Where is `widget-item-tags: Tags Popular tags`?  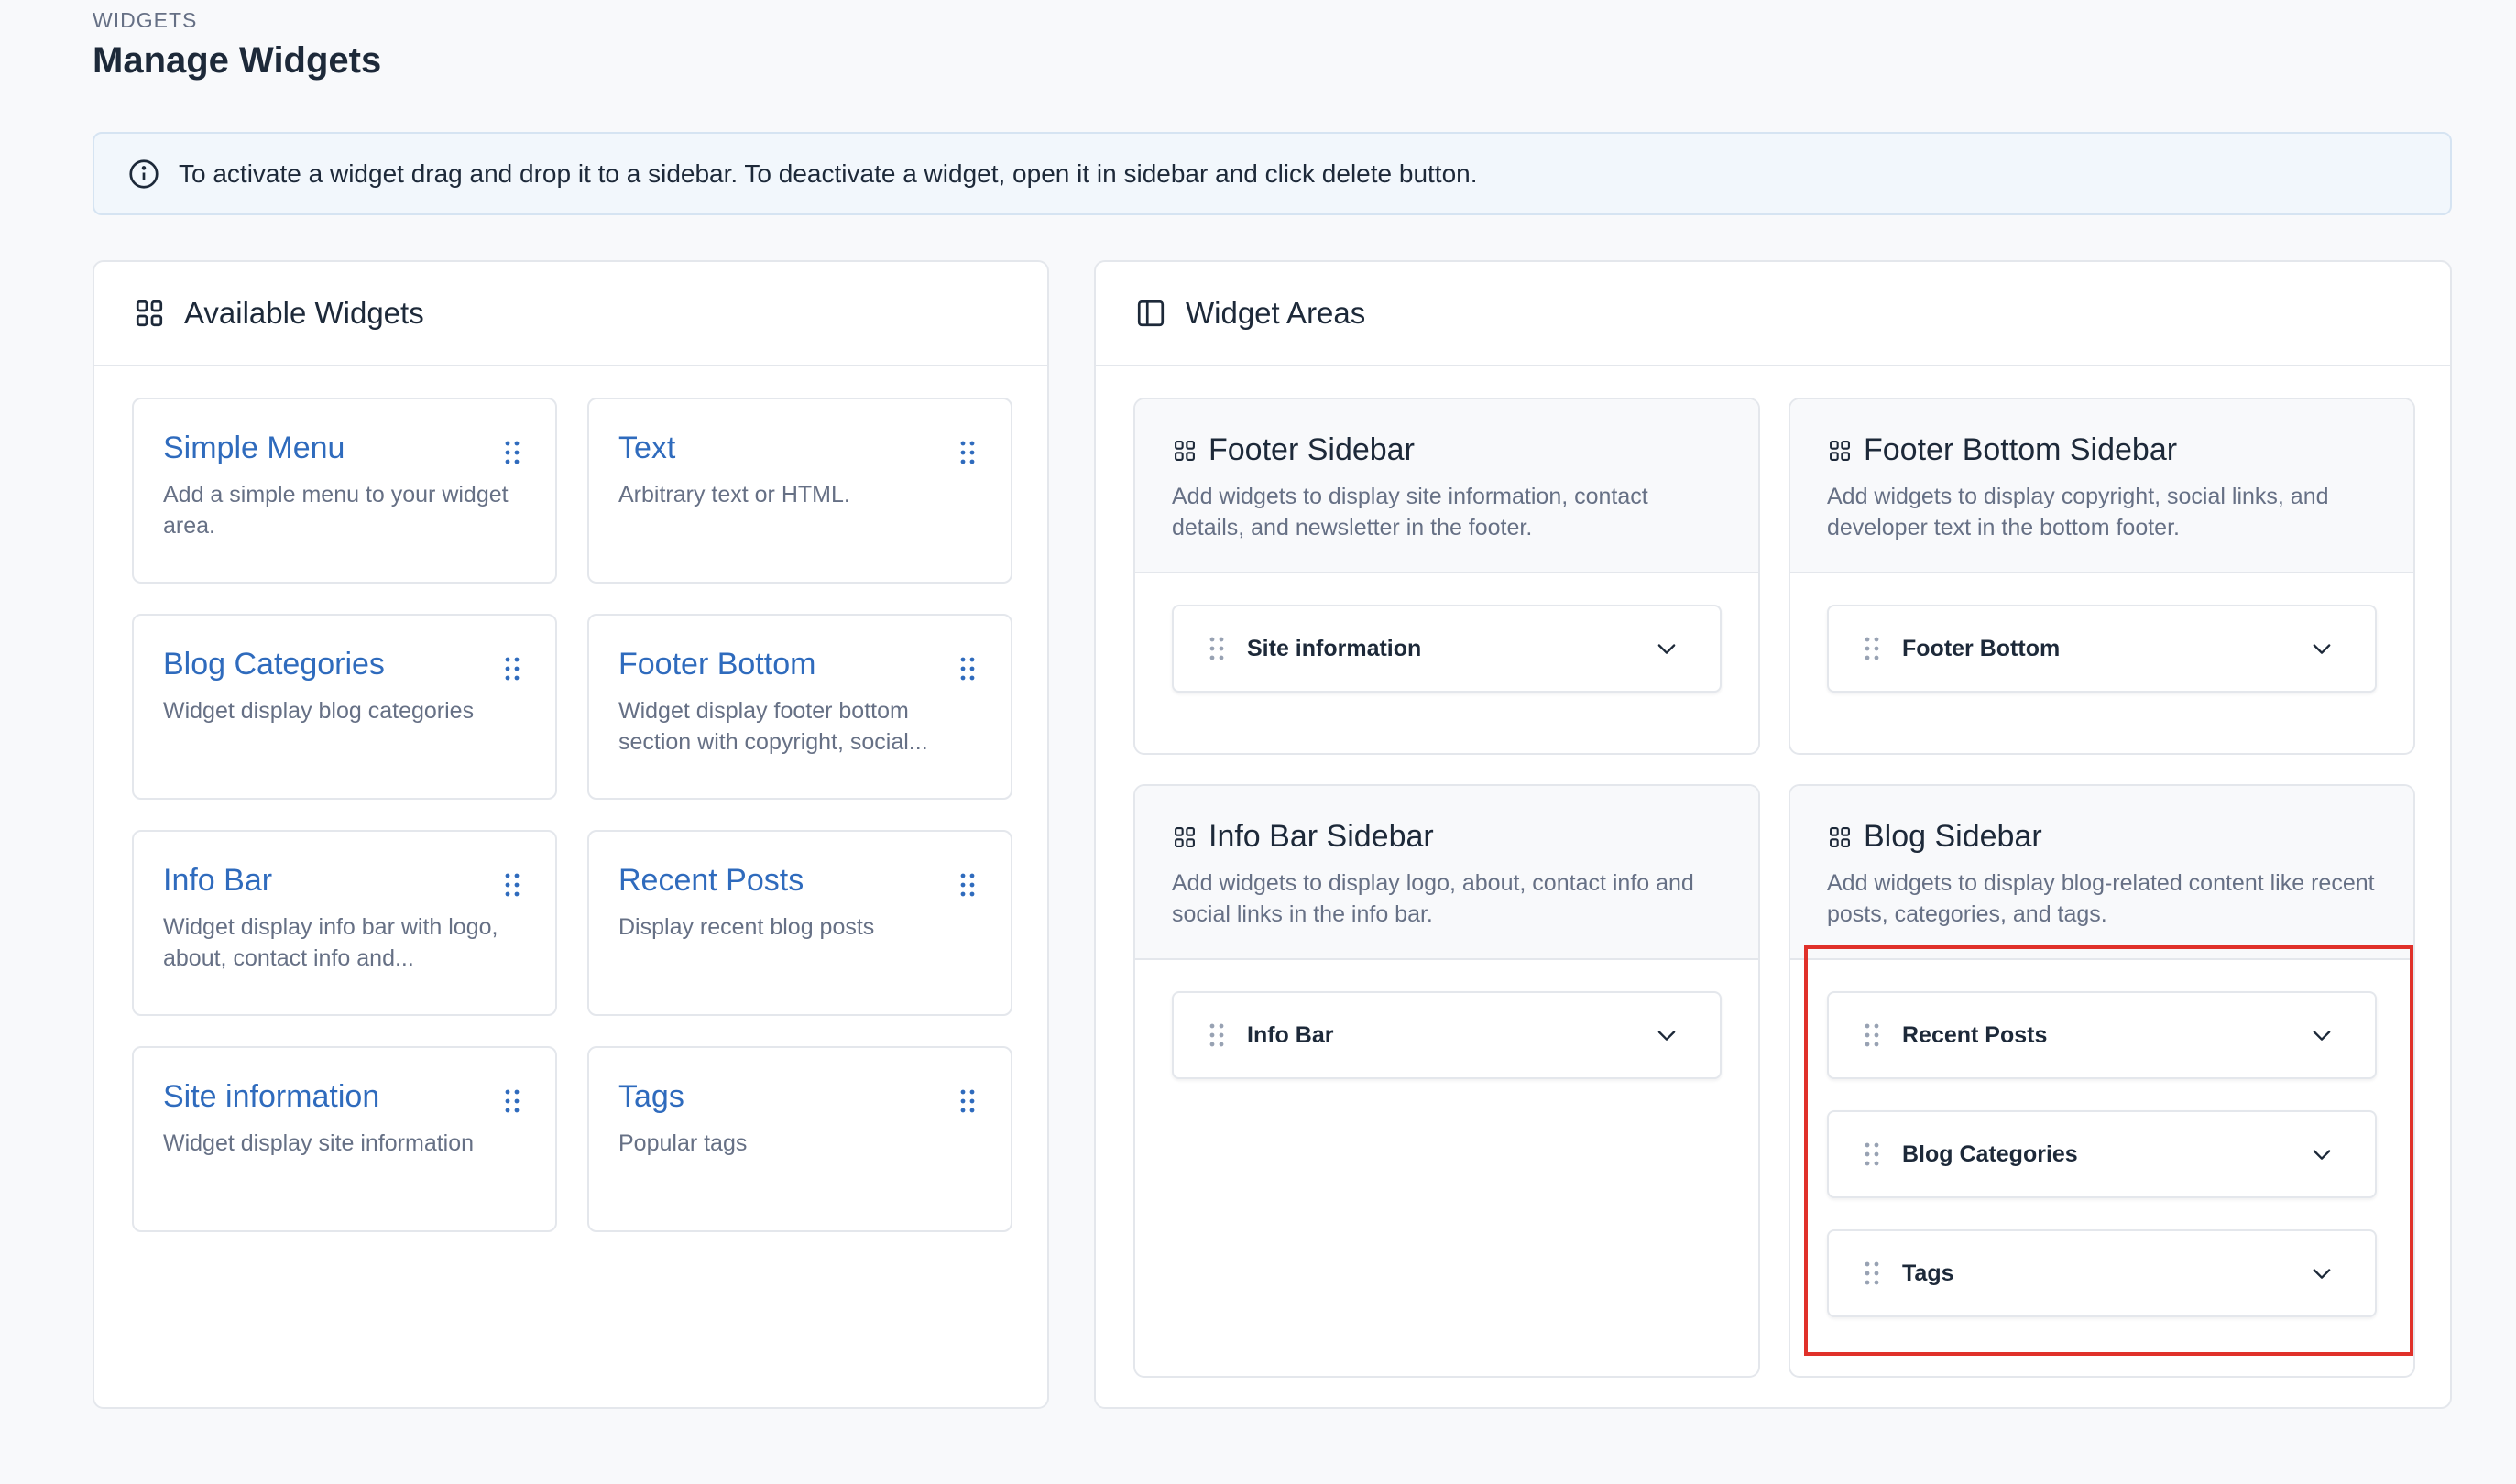 widget-item-tags: Tags Popular tags is located at coordinates (799, 1139).